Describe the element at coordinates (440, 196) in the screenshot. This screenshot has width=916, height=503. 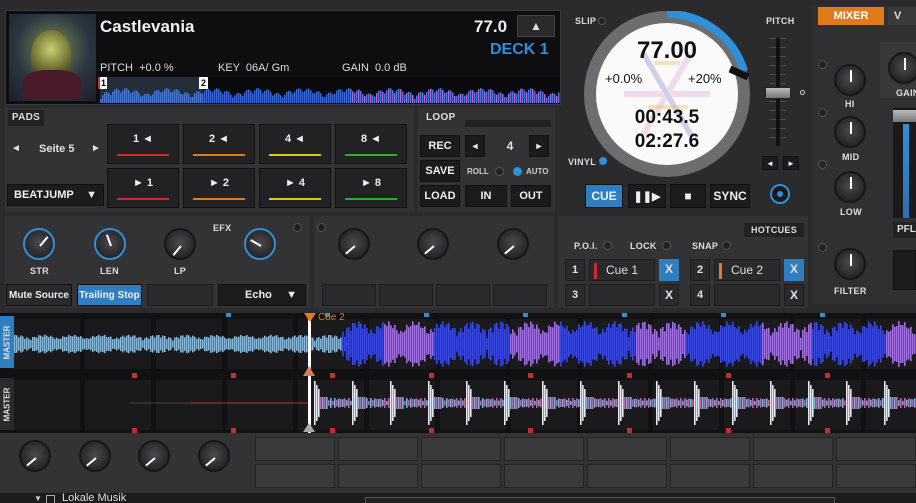
I see `loop-load-button: LOAD` at that location.